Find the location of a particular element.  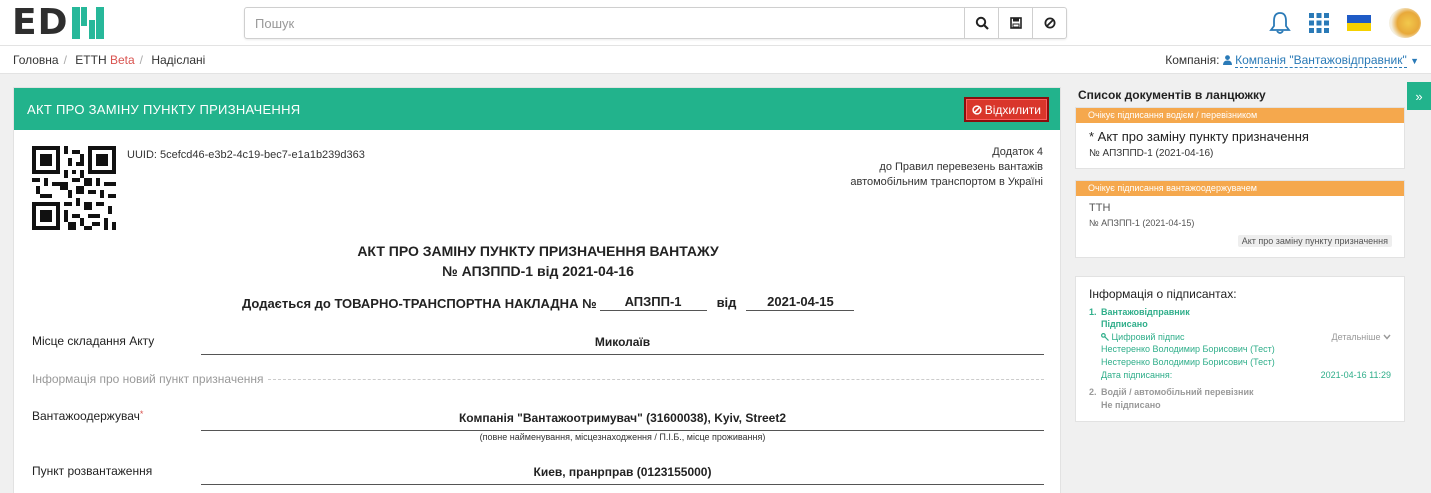

signer-status: Не підписано is located at coordinates (1131, 405).